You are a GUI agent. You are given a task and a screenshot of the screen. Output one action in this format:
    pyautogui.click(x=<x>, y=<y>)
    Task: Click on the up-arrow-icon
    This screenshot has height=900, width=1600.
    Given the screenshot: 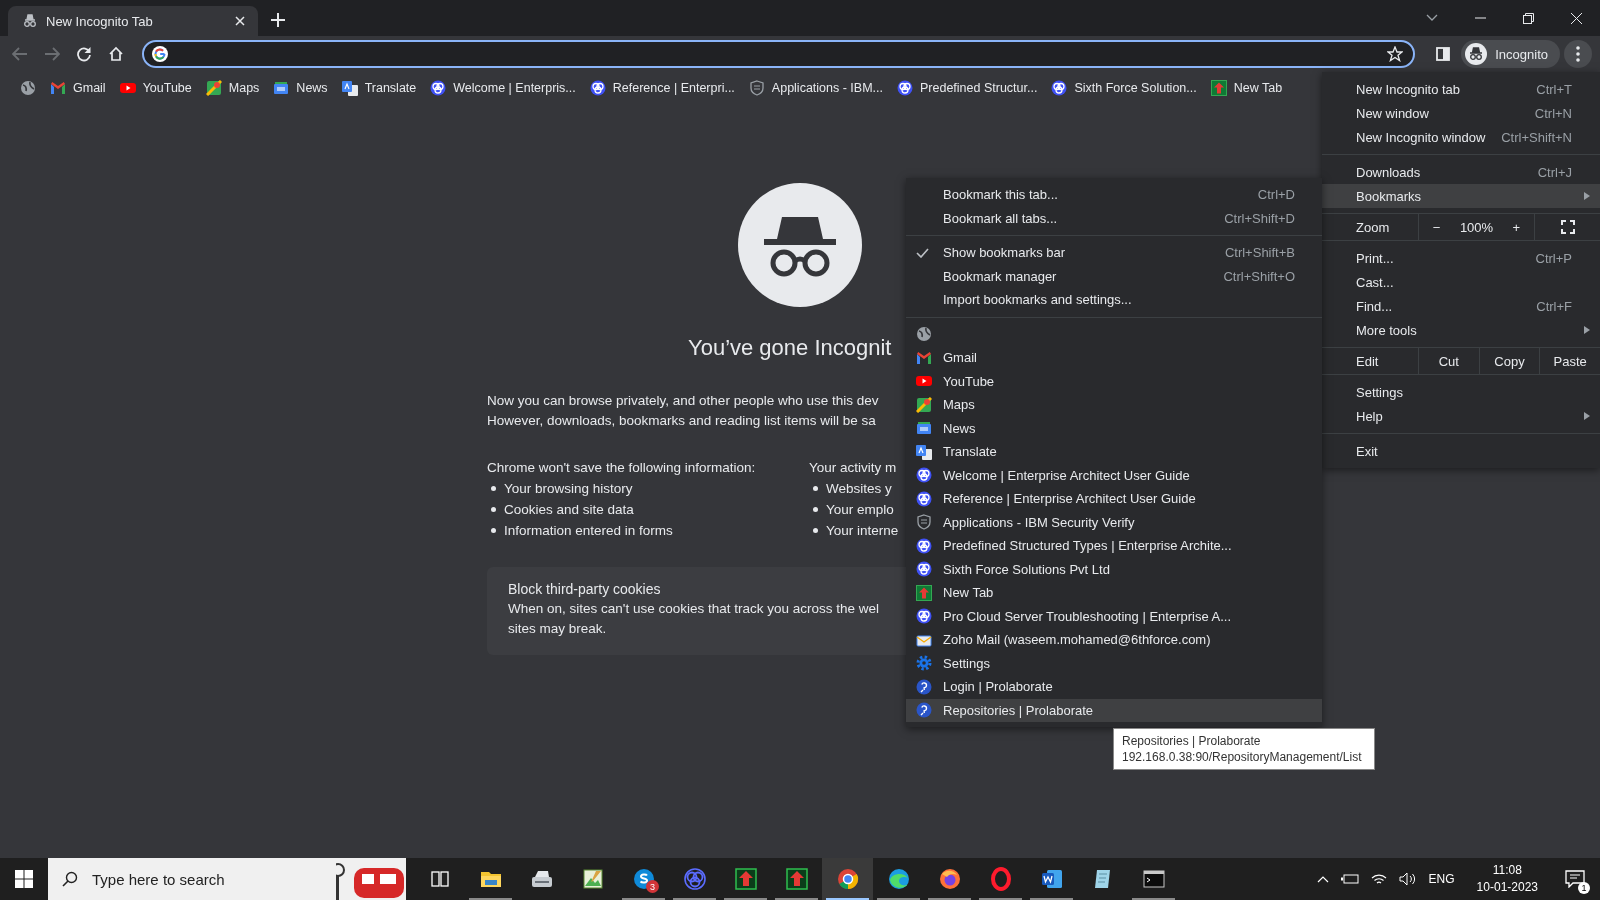 What is the action you would take?
    pyautogui.click(x=924, y=592)
    